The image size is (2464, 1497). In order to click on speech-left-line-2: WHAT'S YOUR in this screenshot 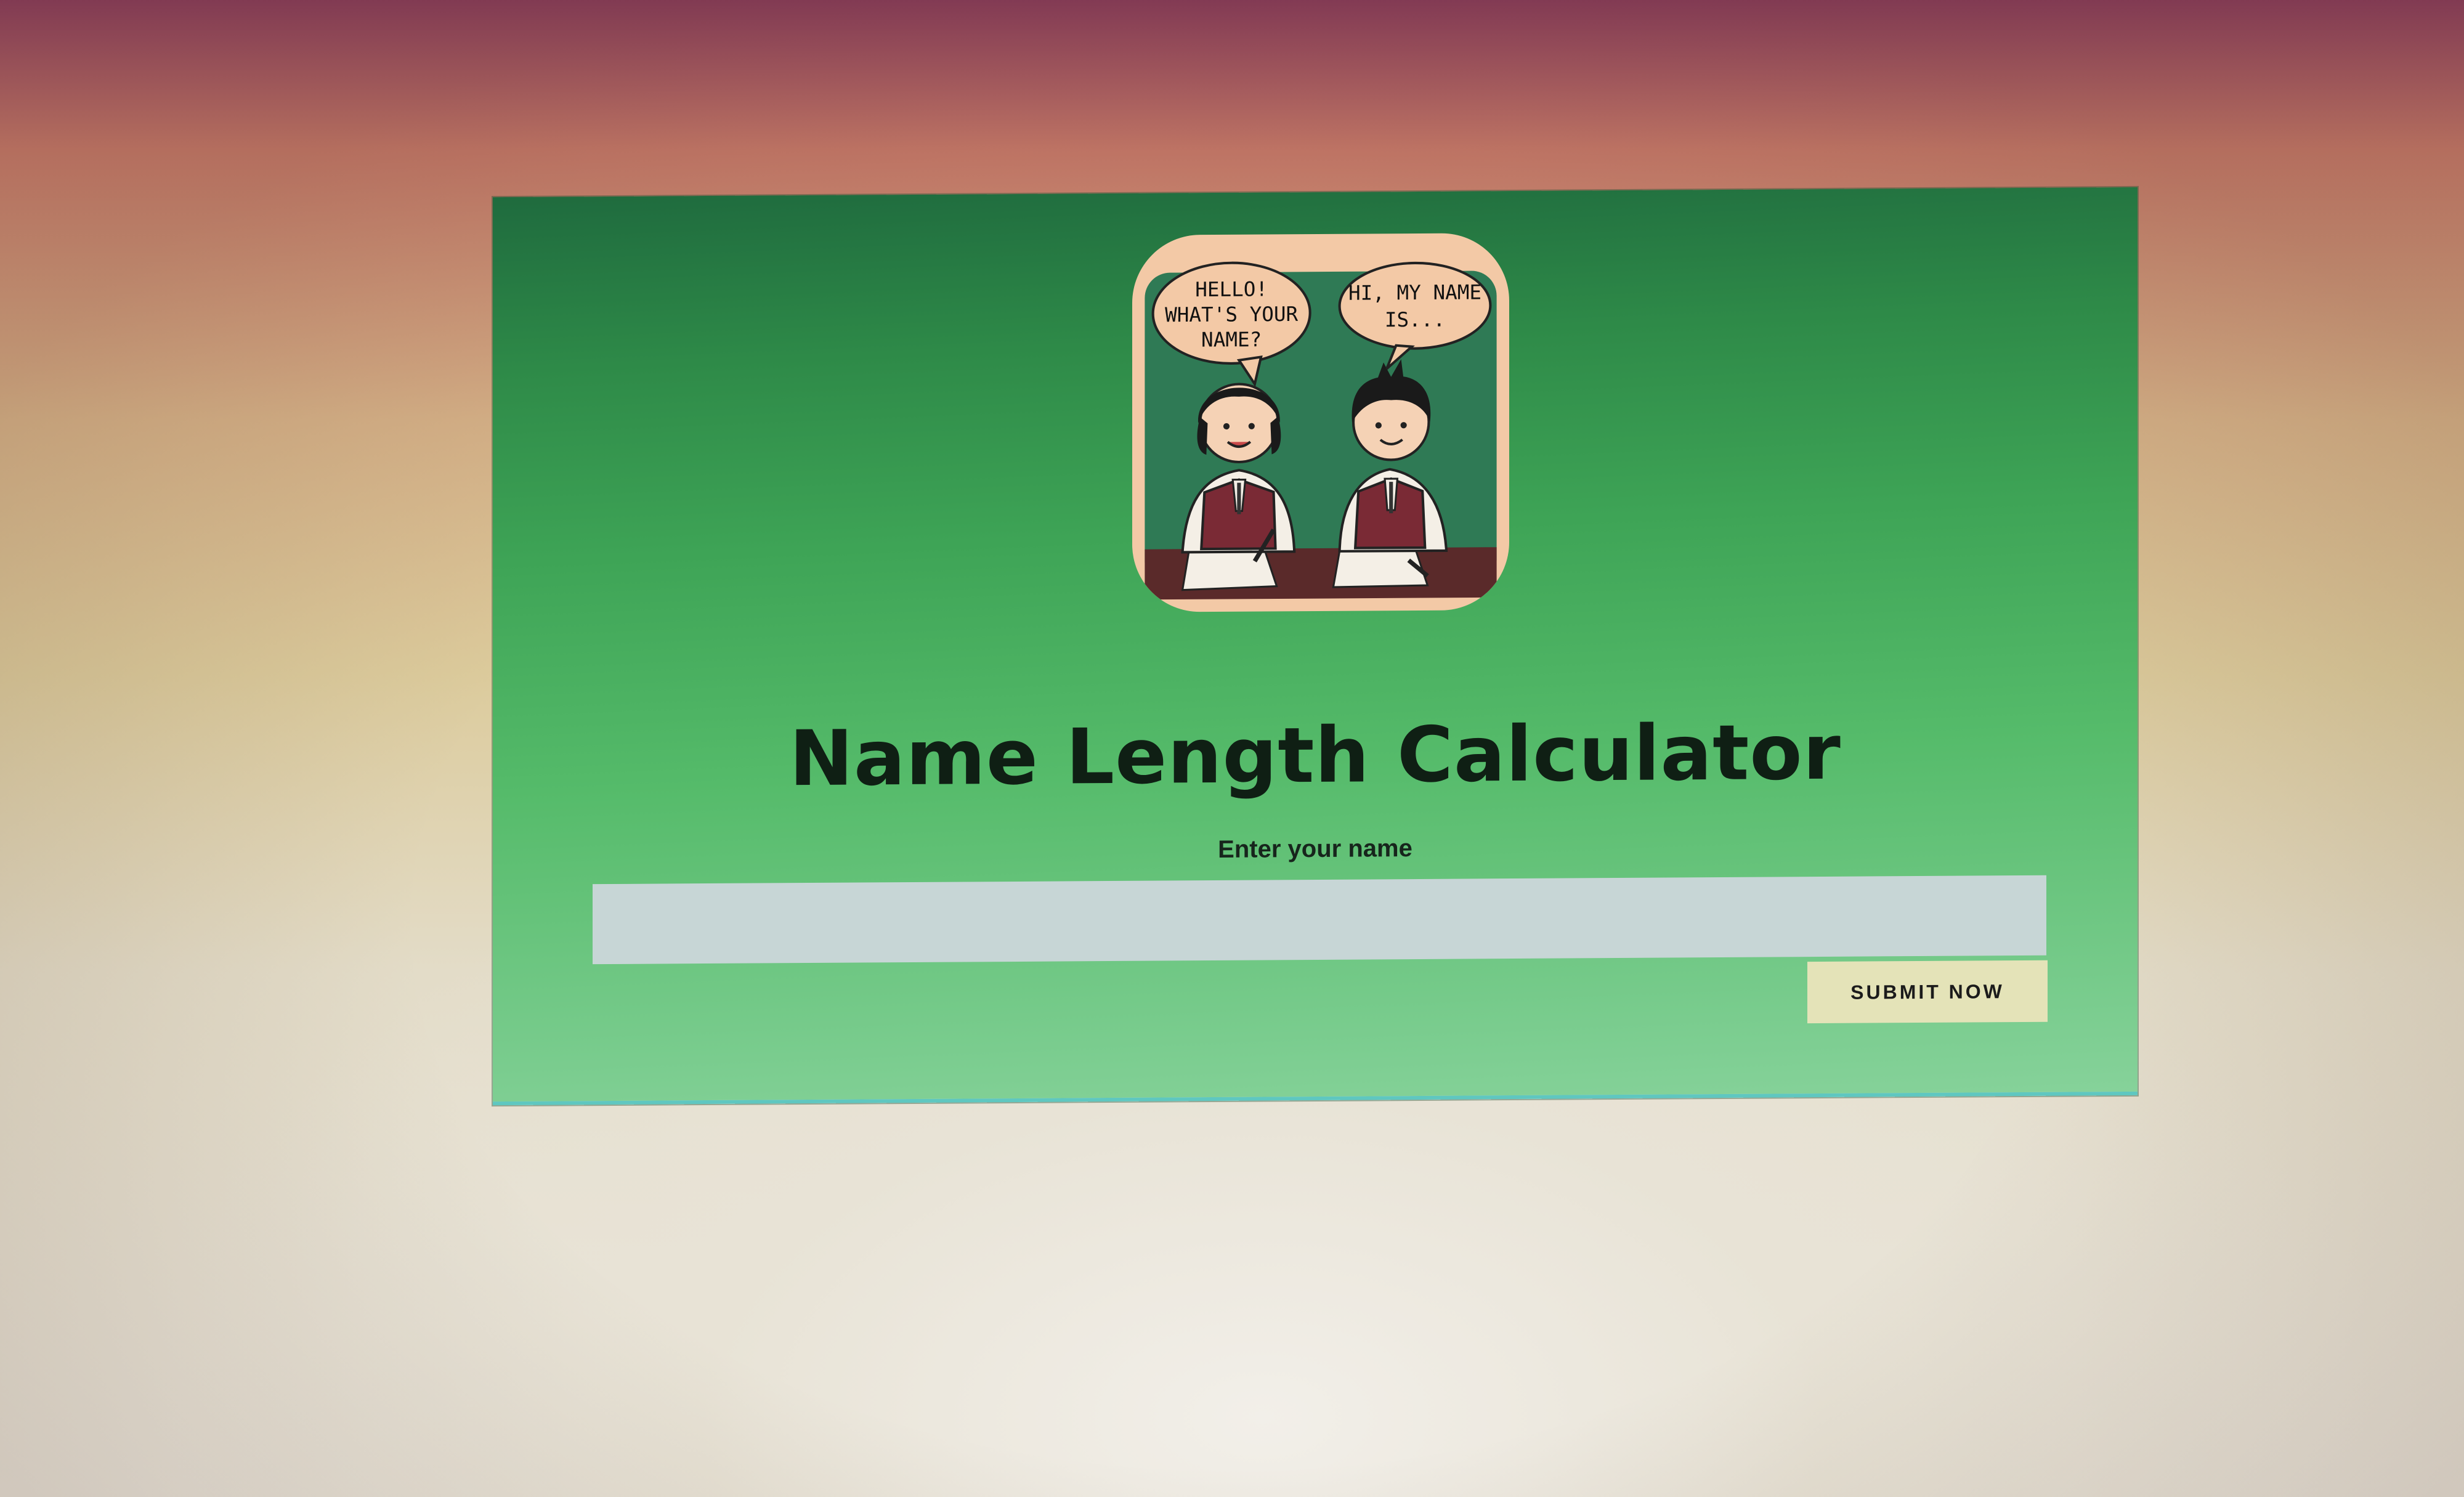, I will do `click(1231, 314)`.